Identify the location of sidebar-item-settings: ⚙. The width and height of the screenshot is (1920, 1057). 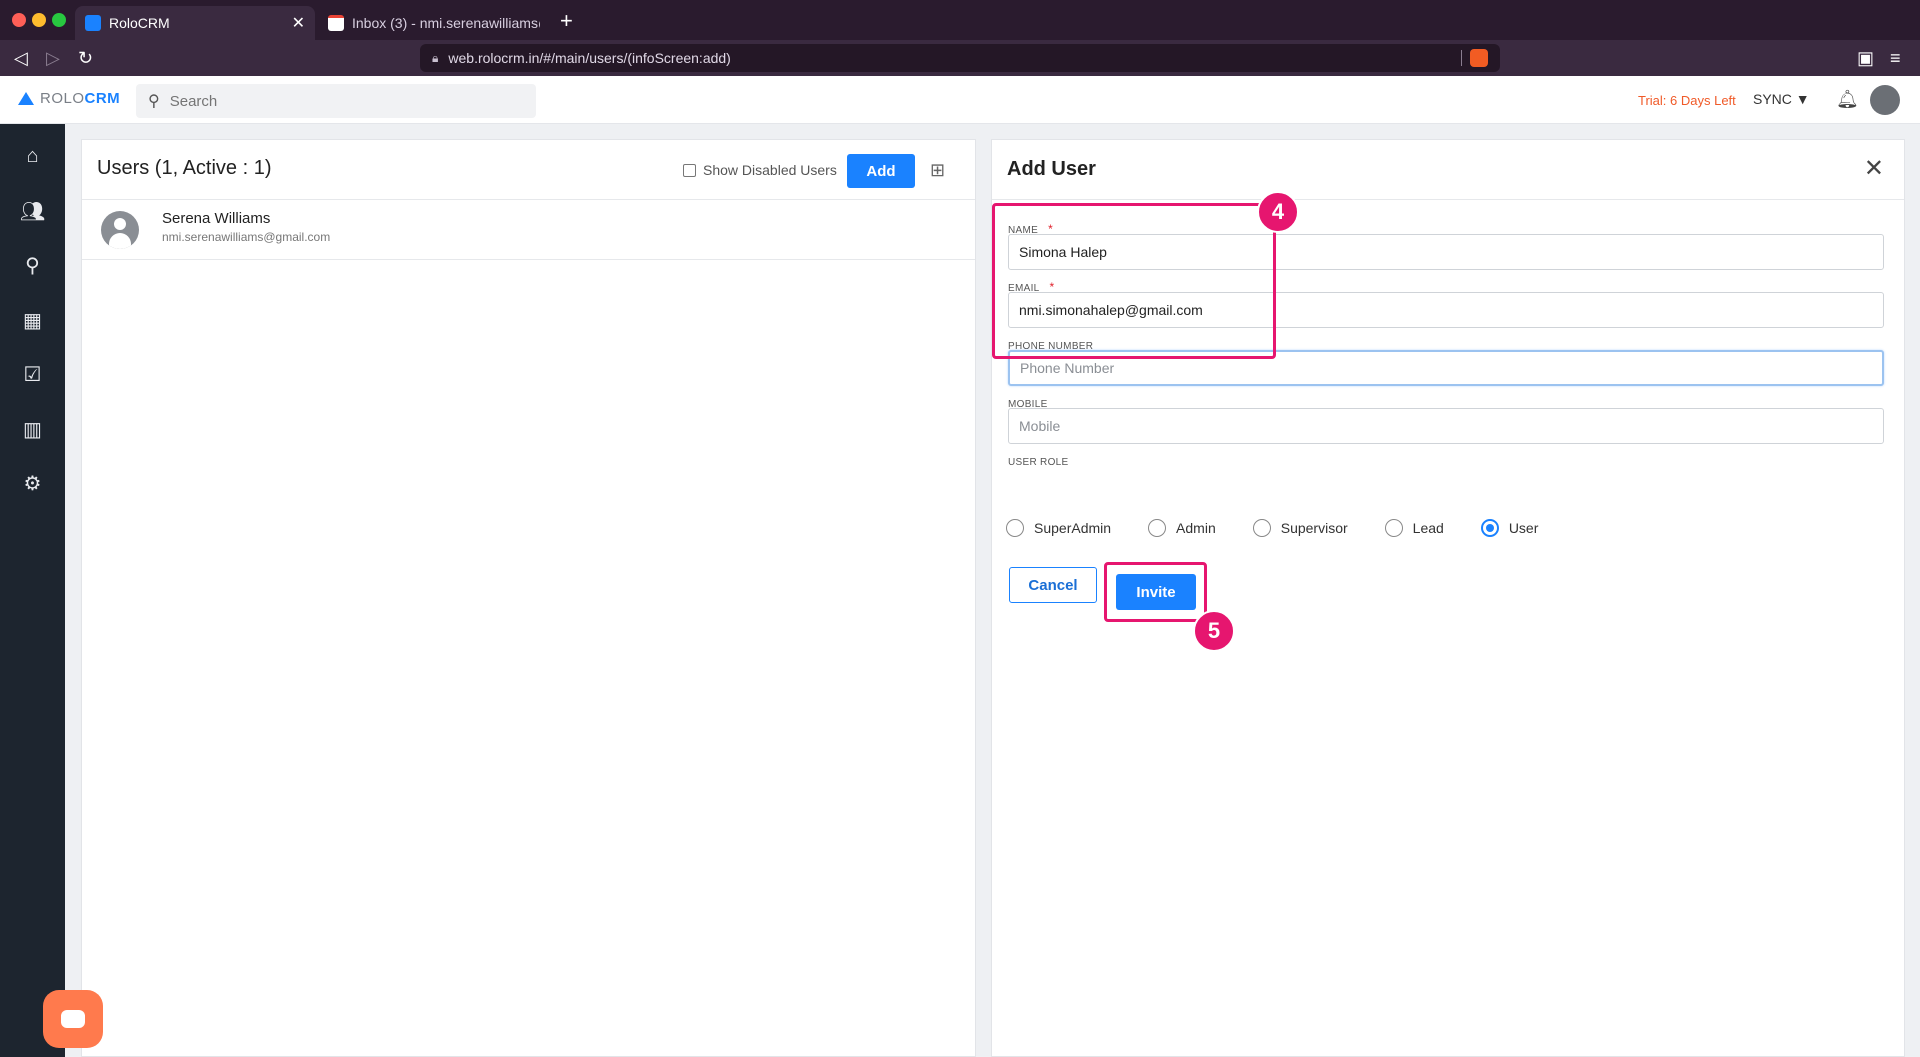
(32, 483).